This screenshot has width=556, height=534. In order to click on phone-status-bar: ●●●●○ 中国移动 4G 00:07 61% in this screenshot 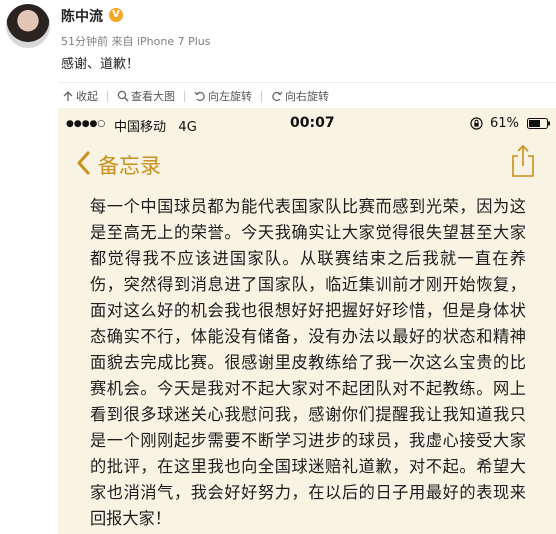, I will do `click(307, 125)`.